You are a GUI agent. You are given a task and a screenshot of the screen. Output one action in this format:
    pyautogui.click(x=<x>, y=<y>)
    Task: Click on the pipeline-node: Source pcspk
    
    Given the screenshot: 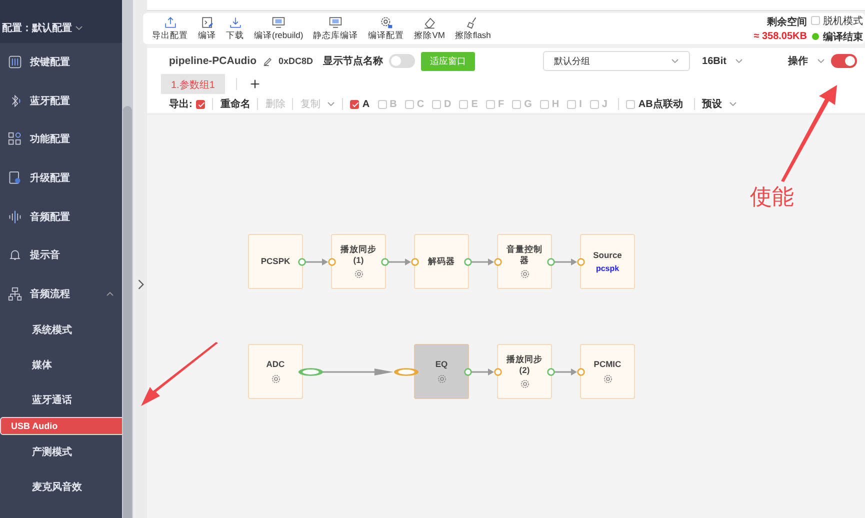 What is the action you would take?
    pyautogui.click(x=607, y=261)
    